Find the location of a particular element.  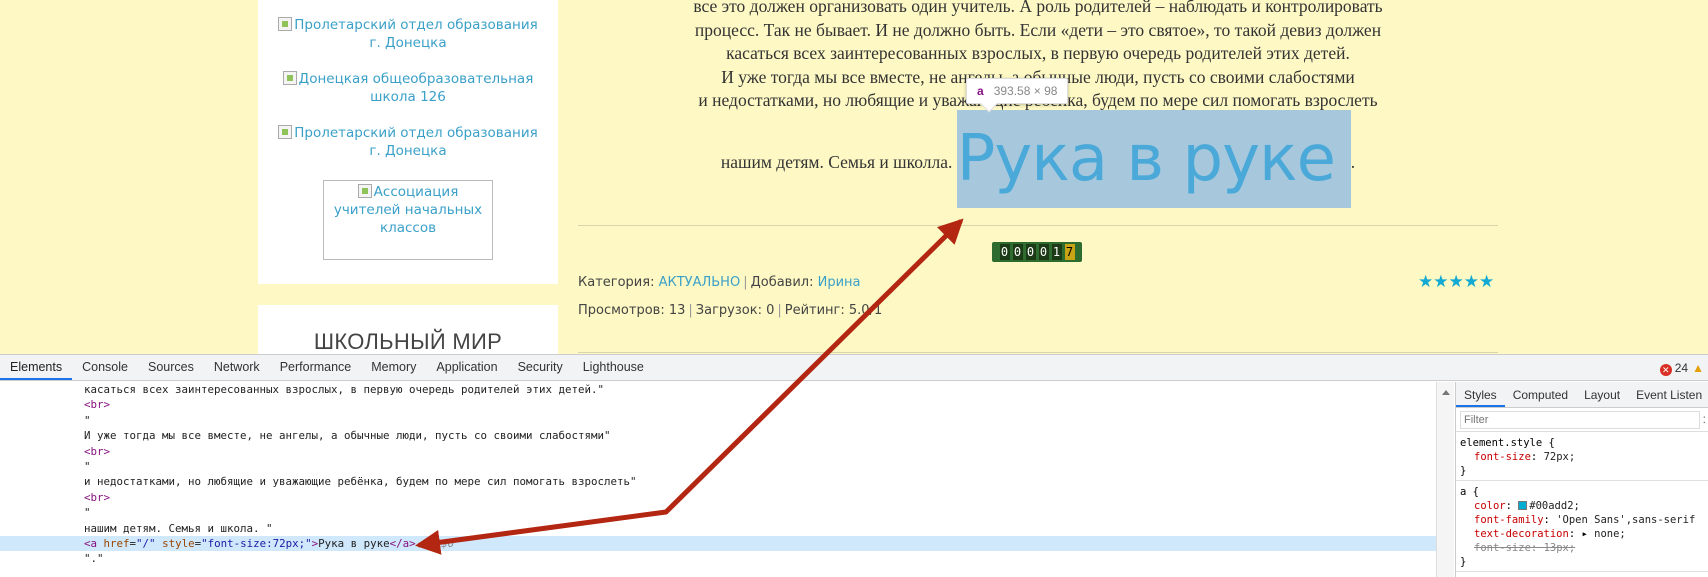

element-hover-tooltip: a 393.58 × 98 is located at coordinates (1017, 95).